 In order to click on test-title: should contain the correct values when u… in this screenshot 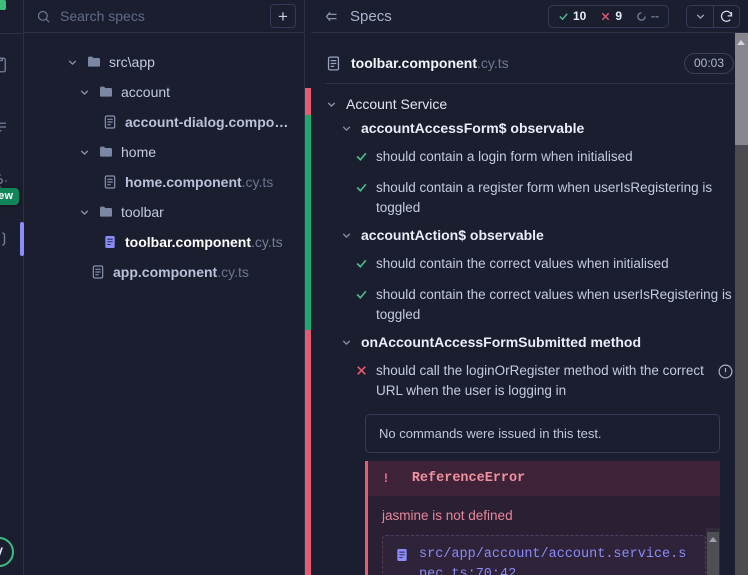, I will do `click(554, 304)`.